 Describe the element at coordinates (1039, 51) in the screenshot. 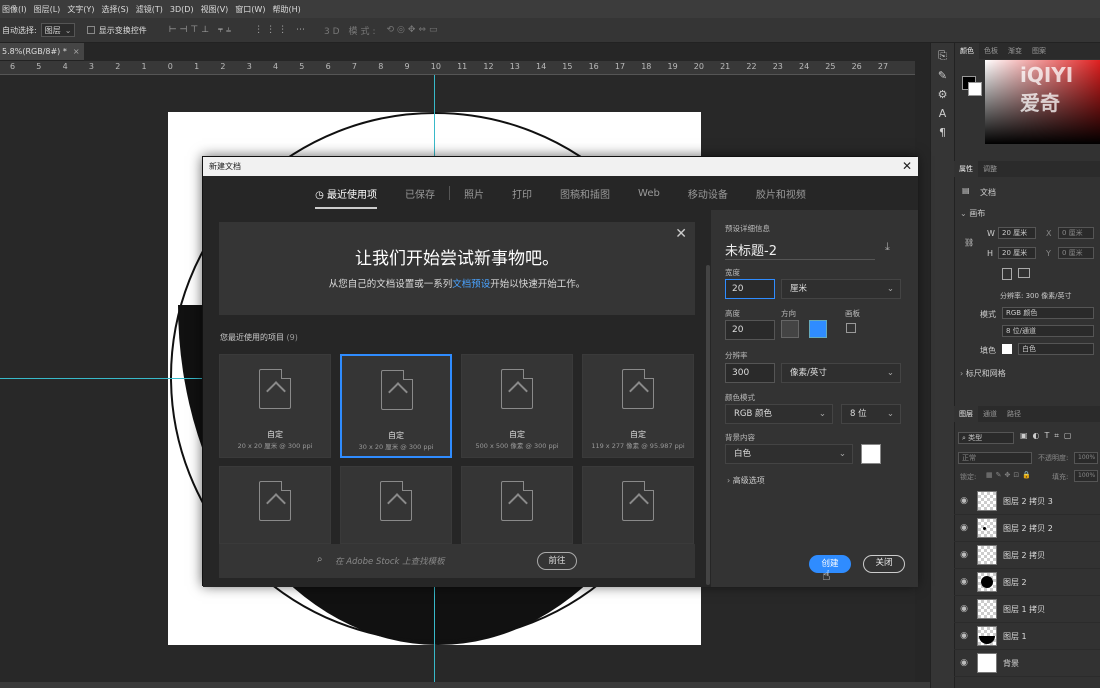

I see `tab-patterns: 图案` at that location.